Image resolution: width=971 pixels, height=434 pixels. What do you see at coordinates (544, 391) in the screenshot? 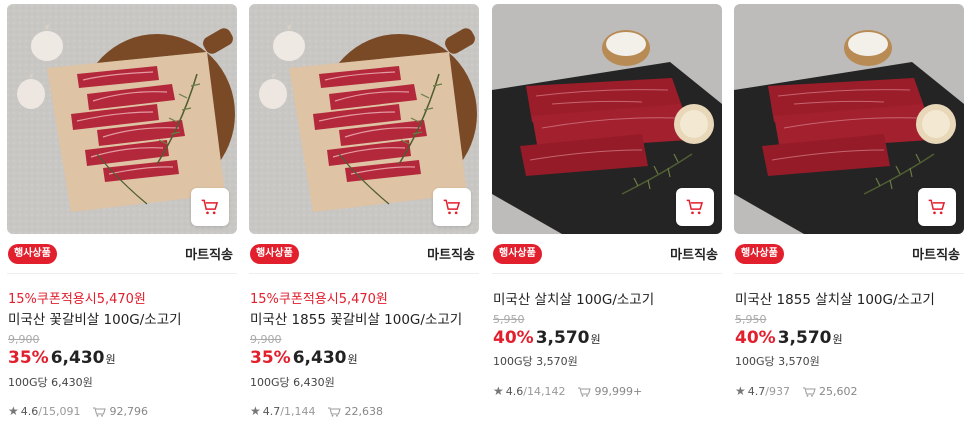
I see `review-count: /14,142` at bounding box center [544, 391].